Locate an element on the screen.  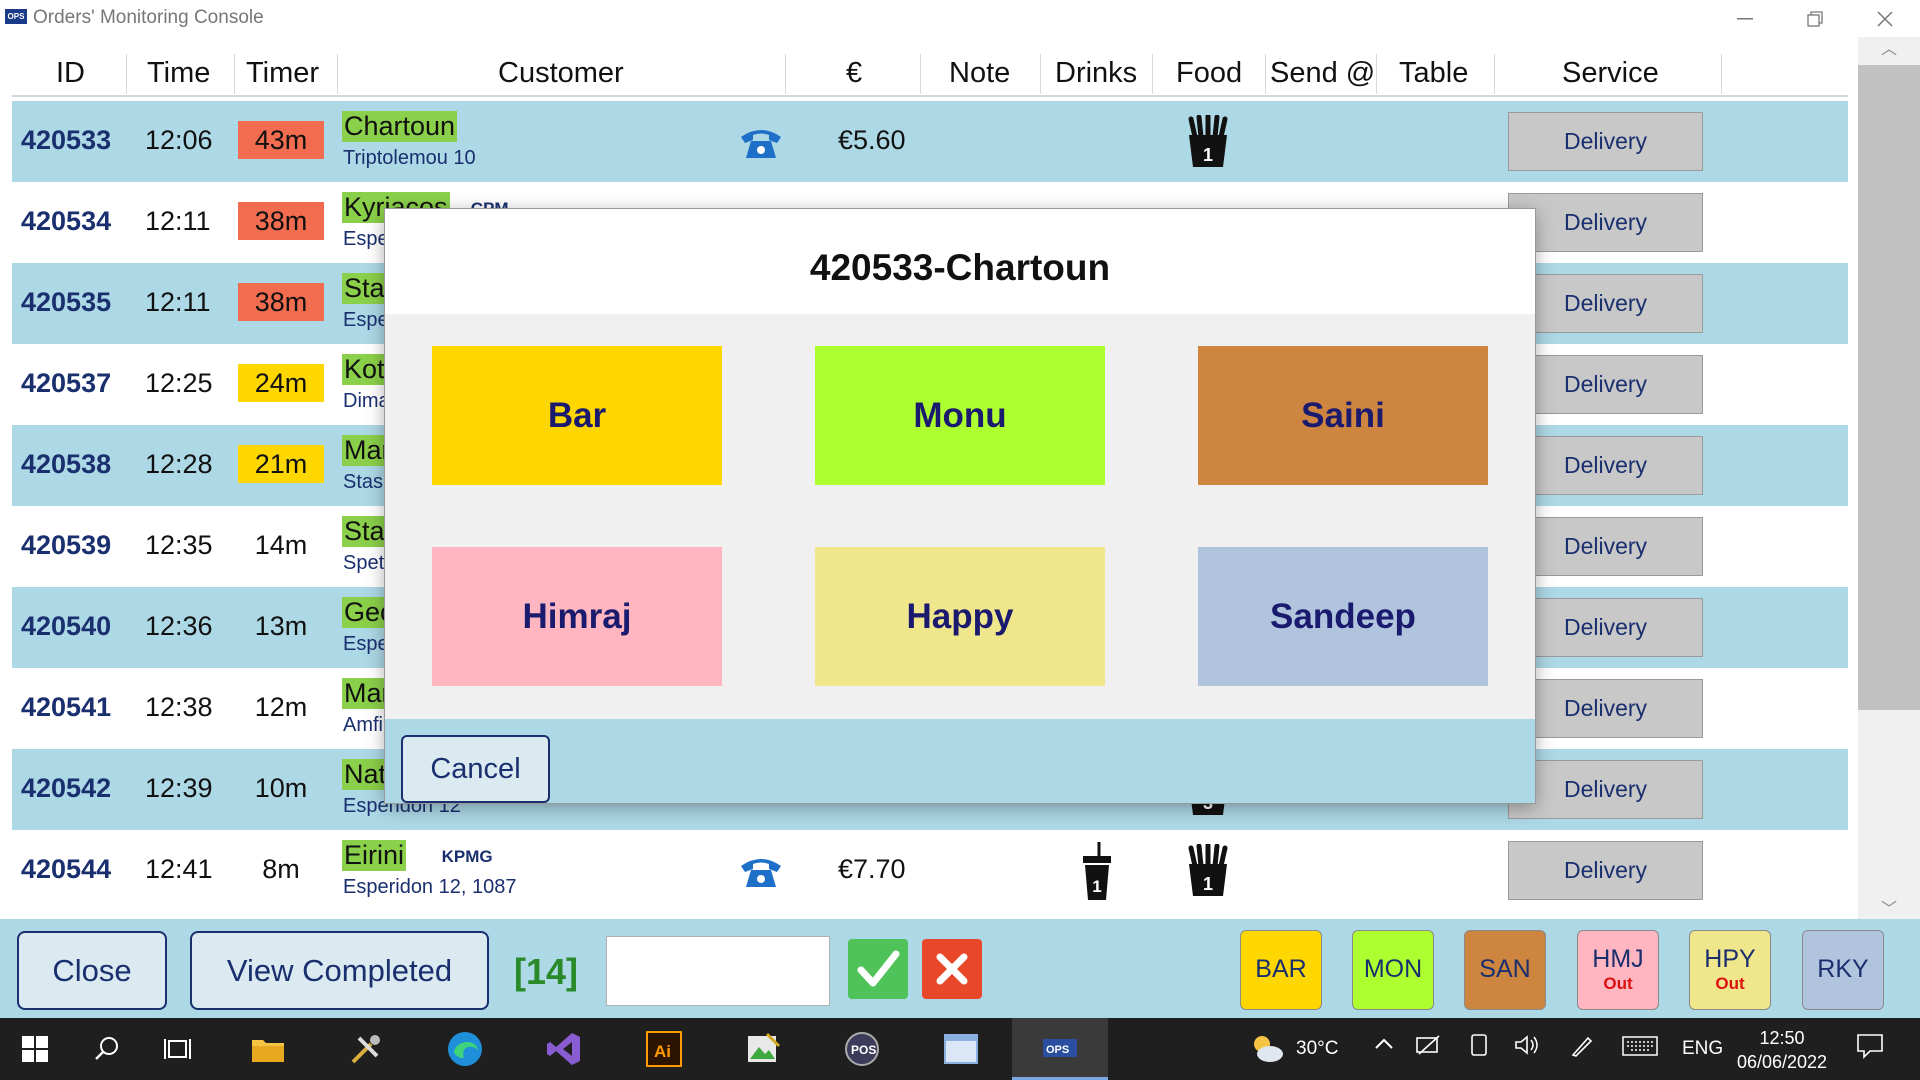
clear-button is located at coordinates (952, 969).